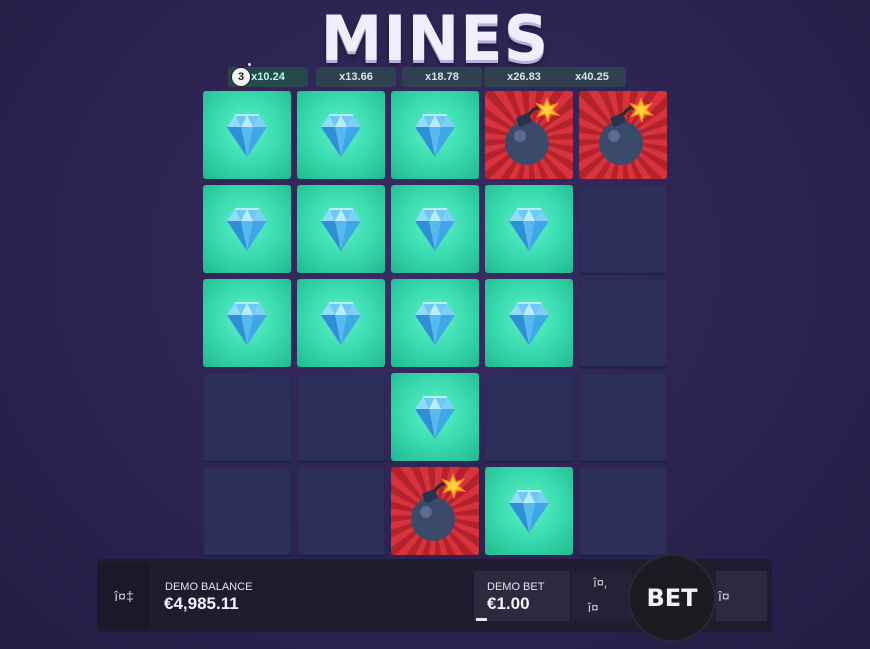 The width and height of the screenshot is (870, 649). Describe the element at coordinates (201, 603) in the screenshot. I see `balance-value: €4,985.11` at that location.